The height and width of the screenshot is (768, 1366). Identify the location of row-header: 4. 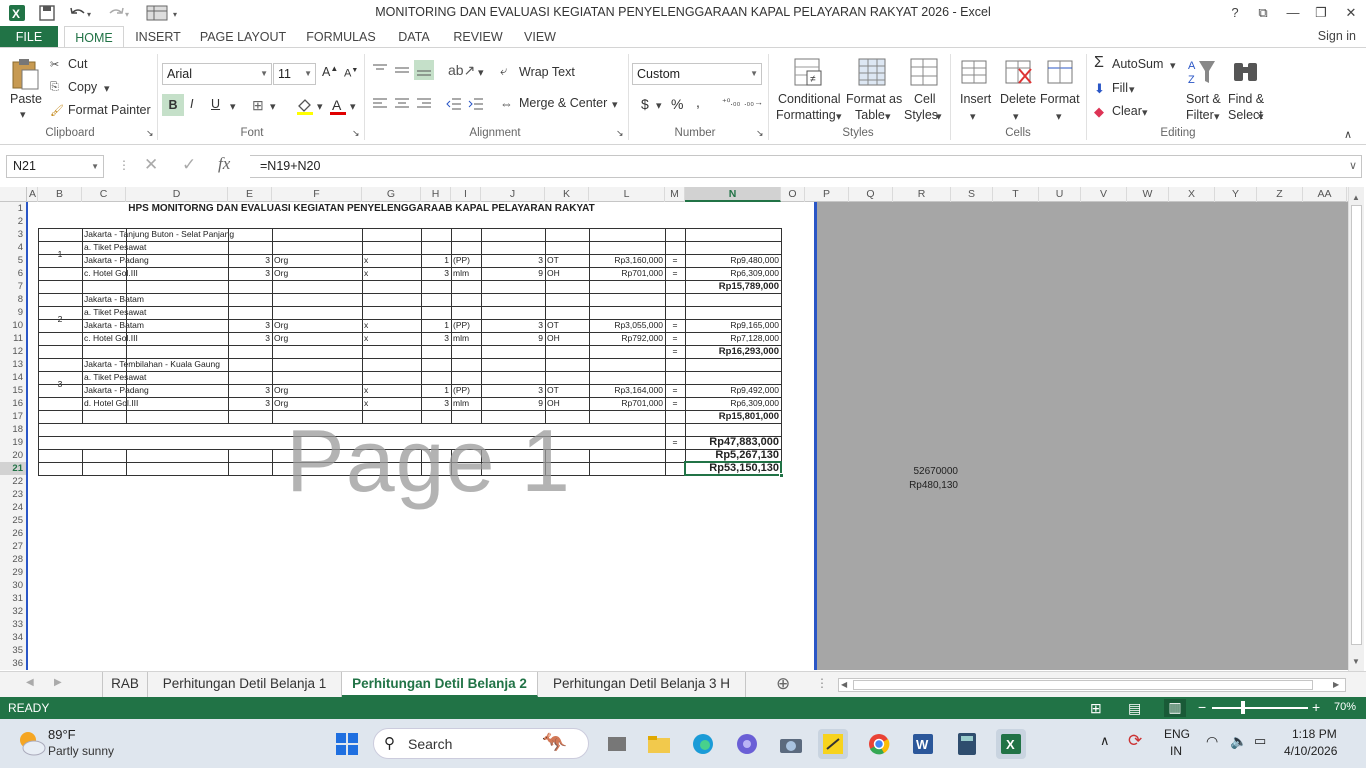
(13, 247).